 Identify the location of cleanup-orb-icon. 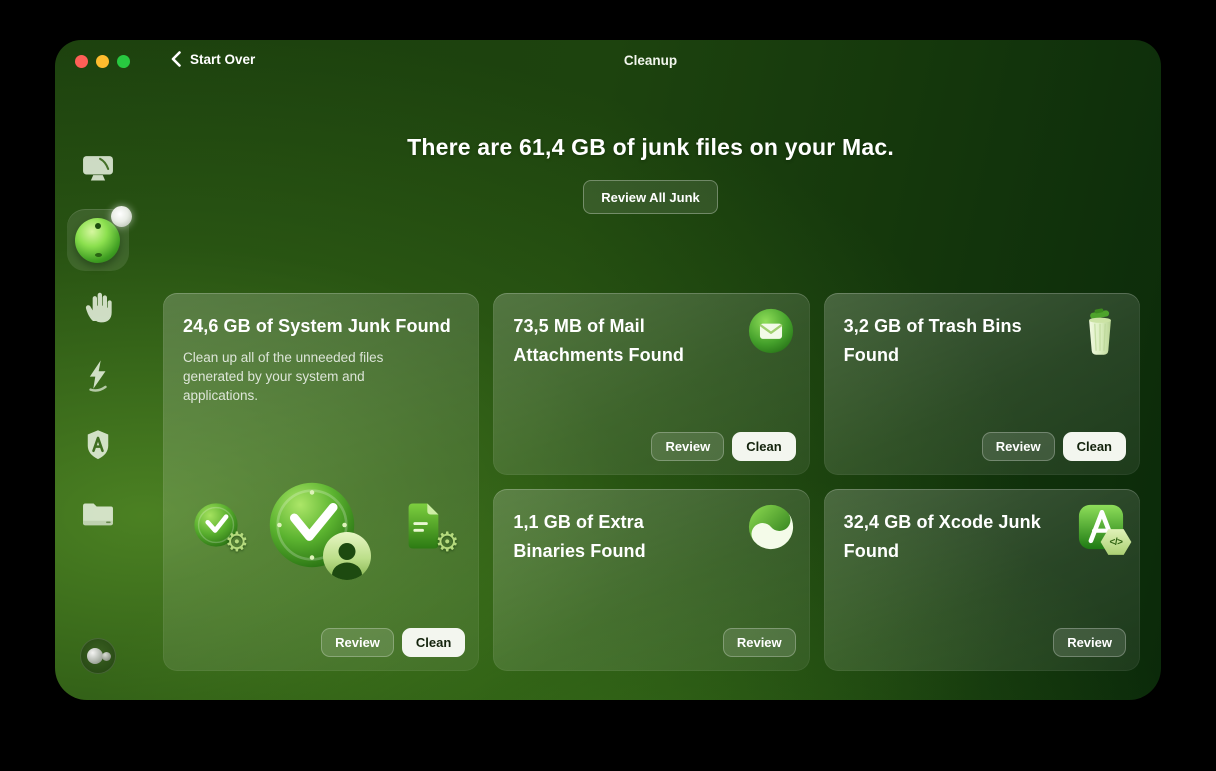
(97, 240).